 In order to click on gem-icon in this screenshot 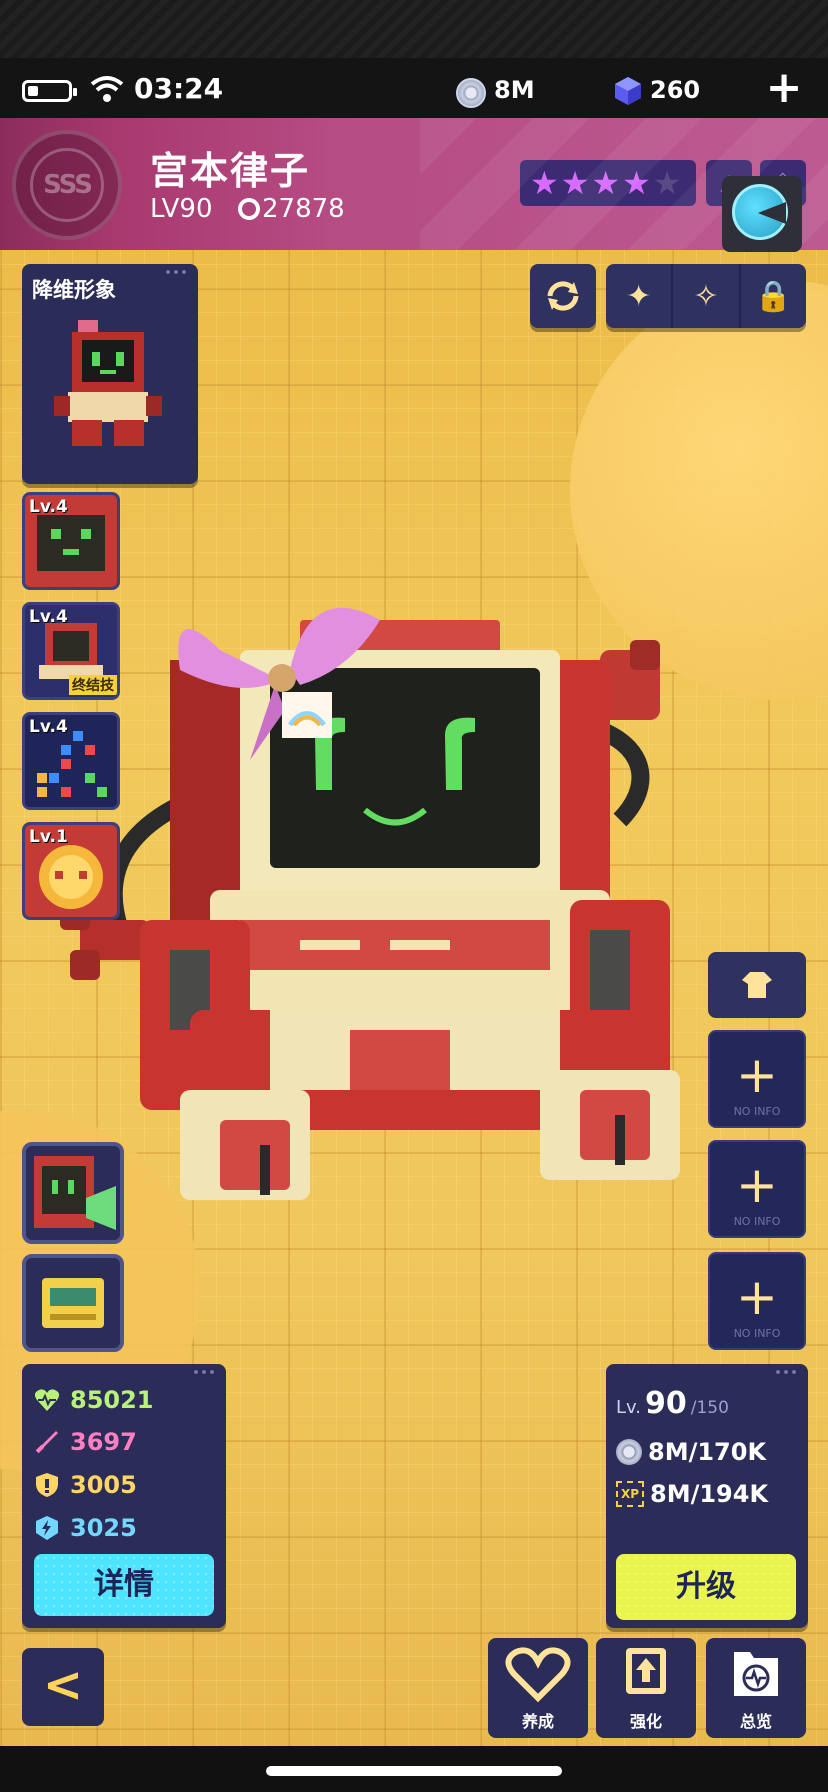, I will do `click(628, 91)`.